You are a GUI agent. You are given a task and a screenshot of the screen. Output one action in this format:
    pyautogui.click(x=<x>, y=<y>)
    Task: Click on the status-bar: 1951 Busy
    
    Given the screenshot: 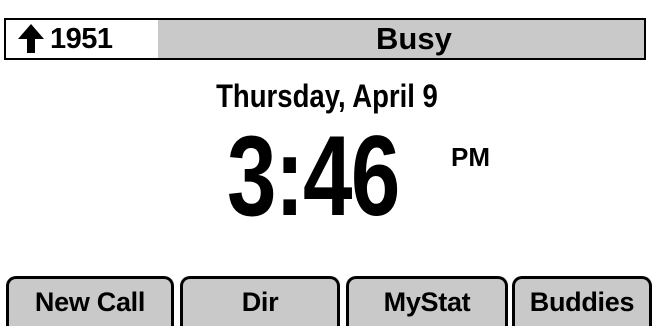 What is the action you would take?
    pyautogui.click(x=325, y=39)
    